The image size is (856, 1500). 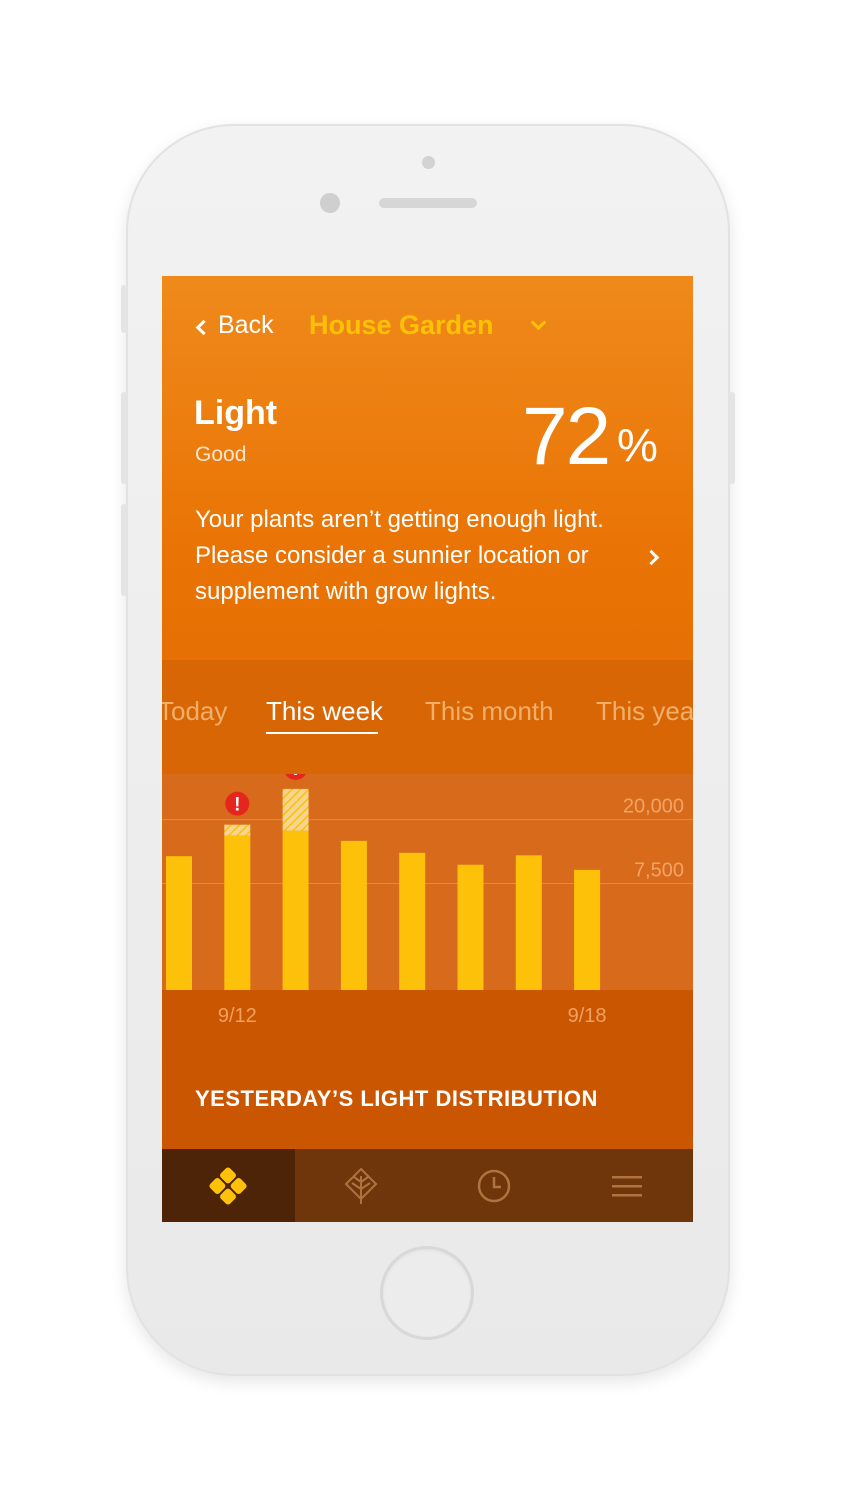 I want to click on chevron-right-icon, so click(x=651, y=557).